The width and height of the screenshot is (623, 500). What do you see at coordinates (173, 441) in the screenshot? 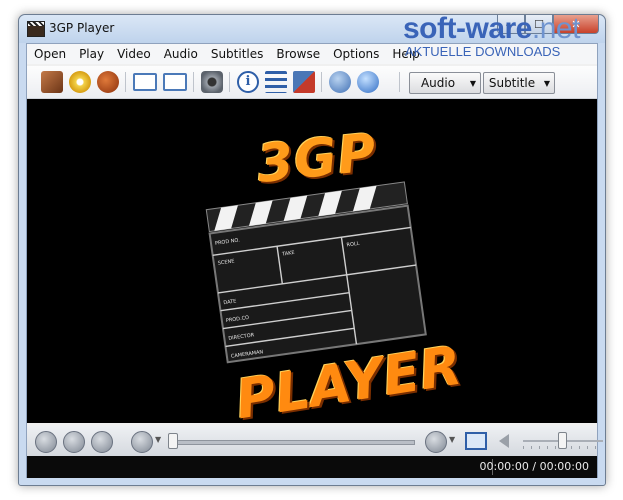
I see `seek-thumb` at bounding box center [173, 441].